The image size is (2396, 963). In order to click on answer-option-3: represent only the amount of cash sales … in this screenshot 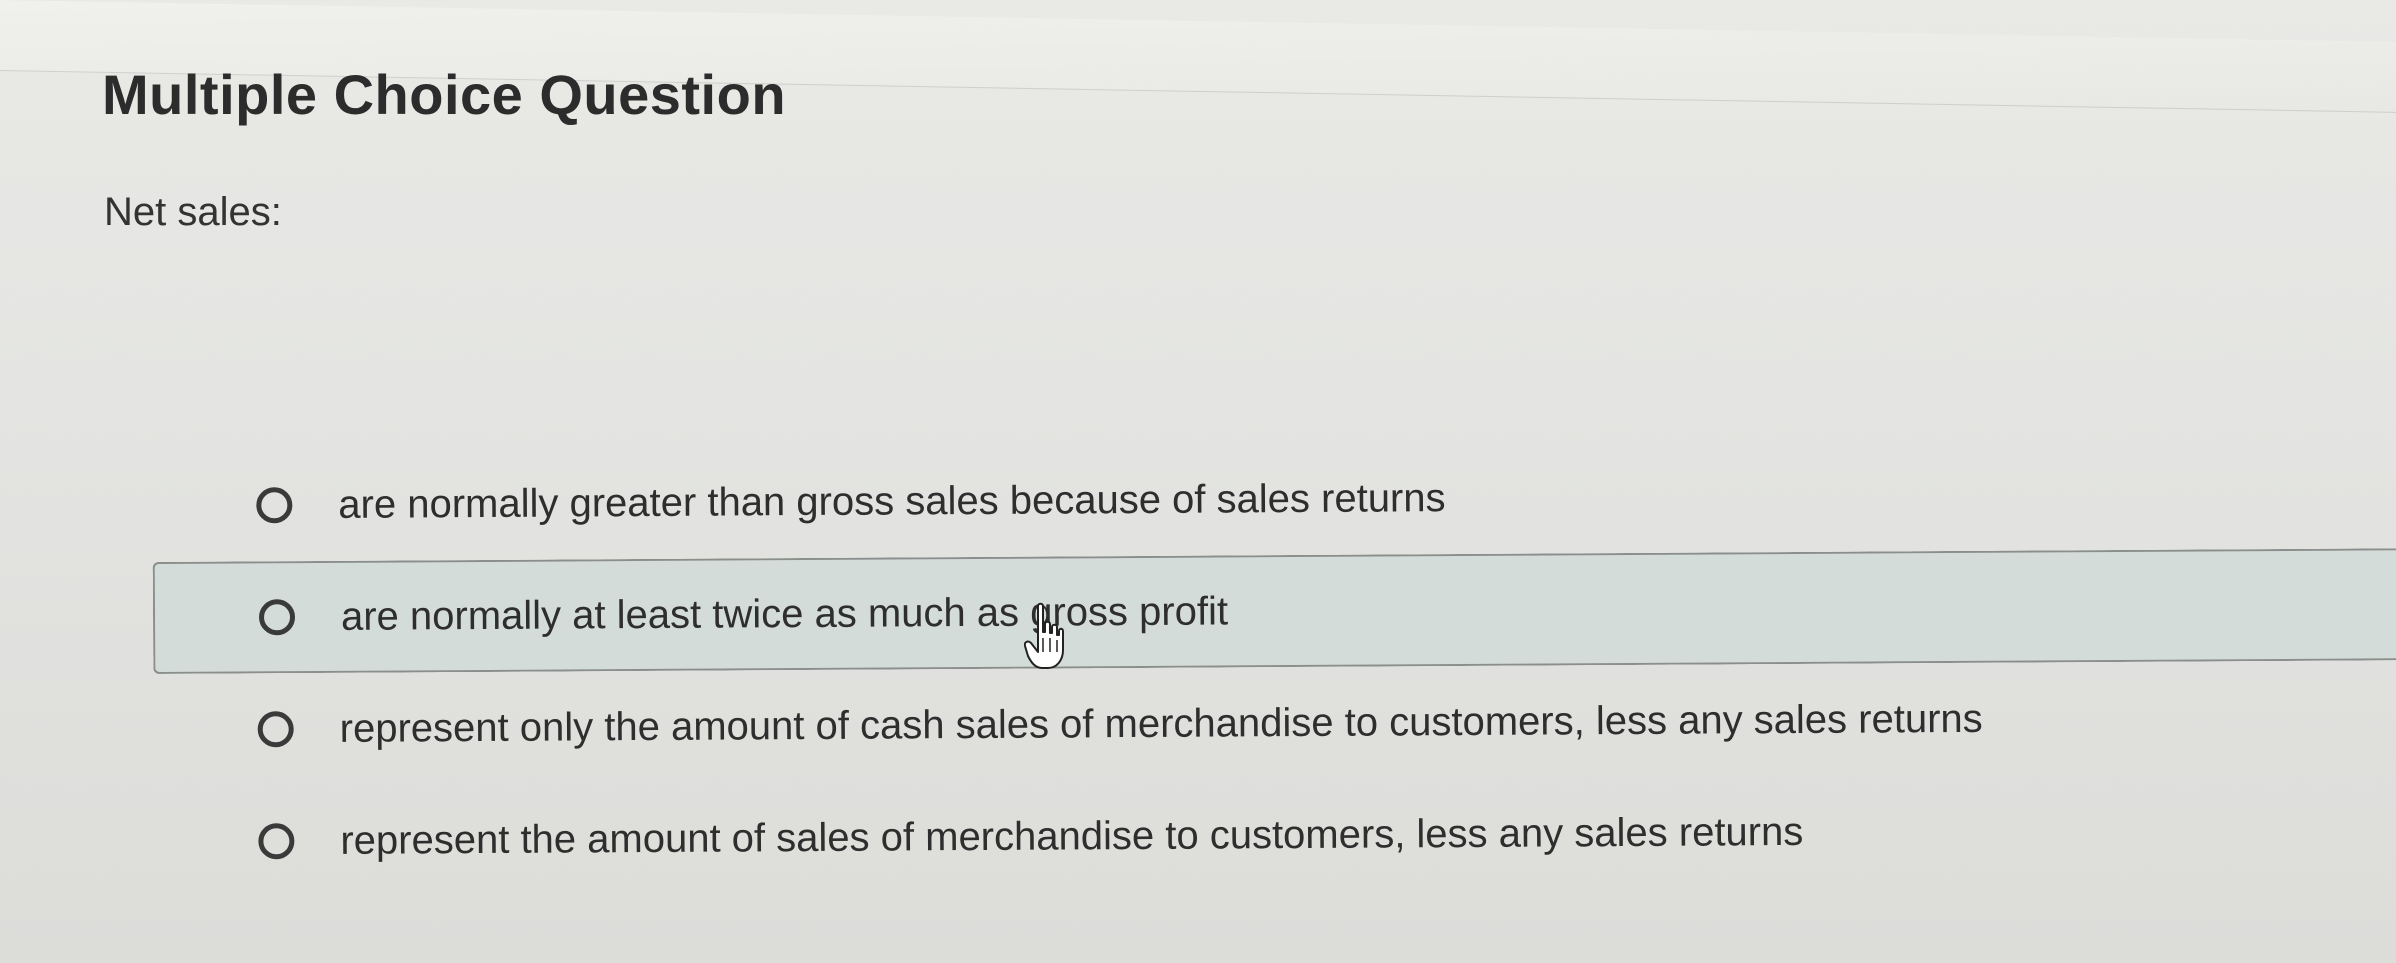, I will do `click(1274, 723)`.